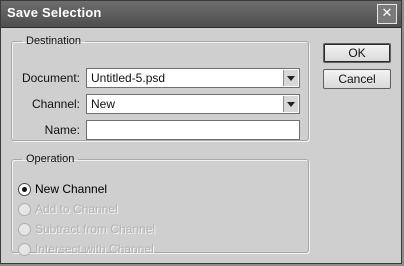 Image resolution: width=404 pixels, height=266 pixels. Describe the element at coordinates (103, 104) in the screenshot. I see `channel-select-value: New` at that location.